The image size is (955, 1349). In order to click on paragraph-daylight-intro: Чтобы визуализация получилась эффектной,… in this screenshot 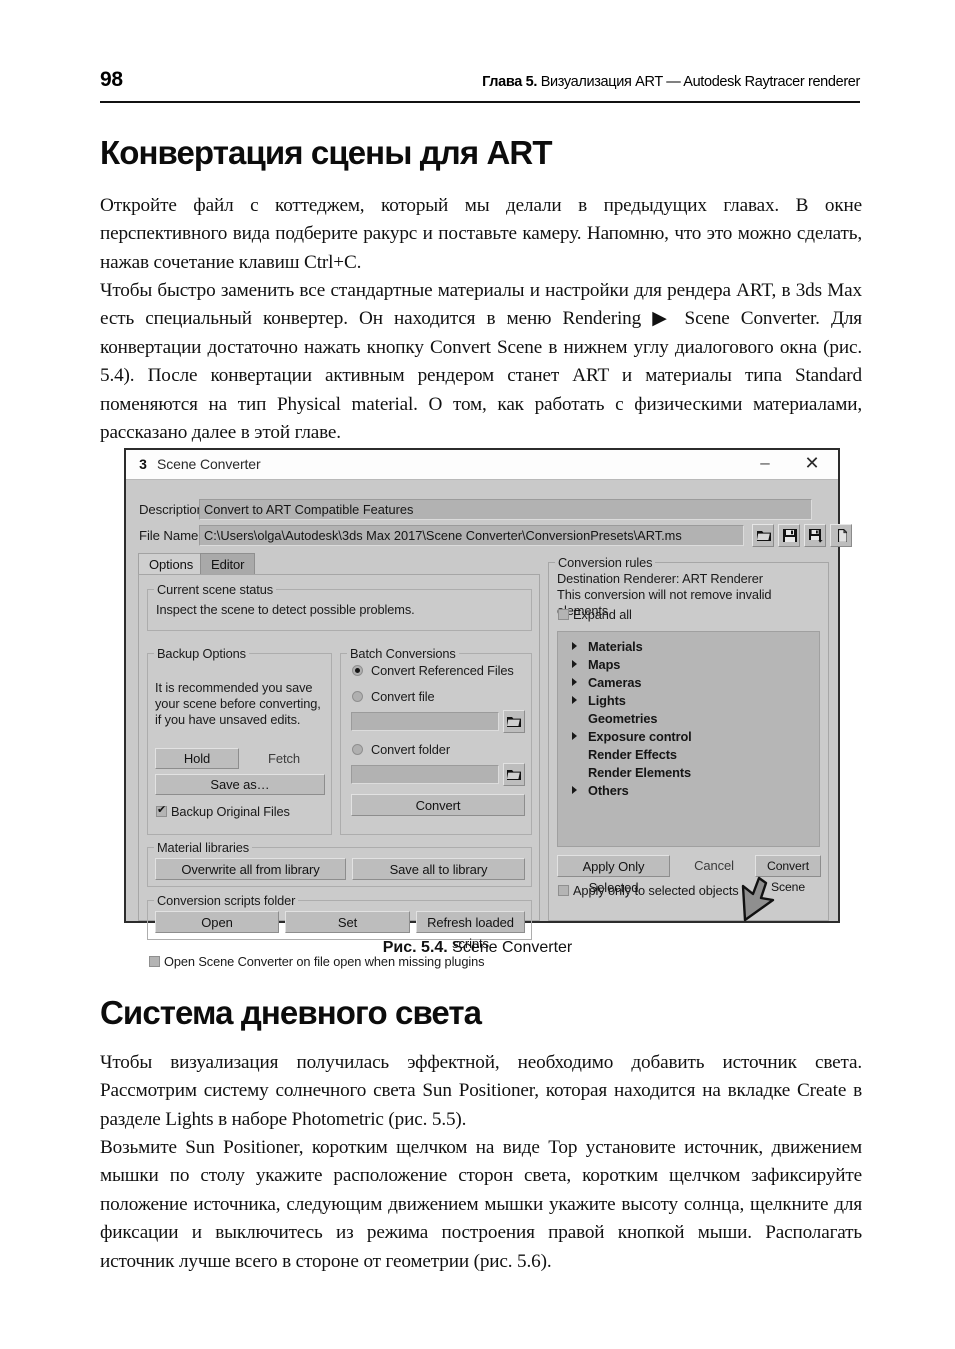, I will do `click(481, 1091)`.